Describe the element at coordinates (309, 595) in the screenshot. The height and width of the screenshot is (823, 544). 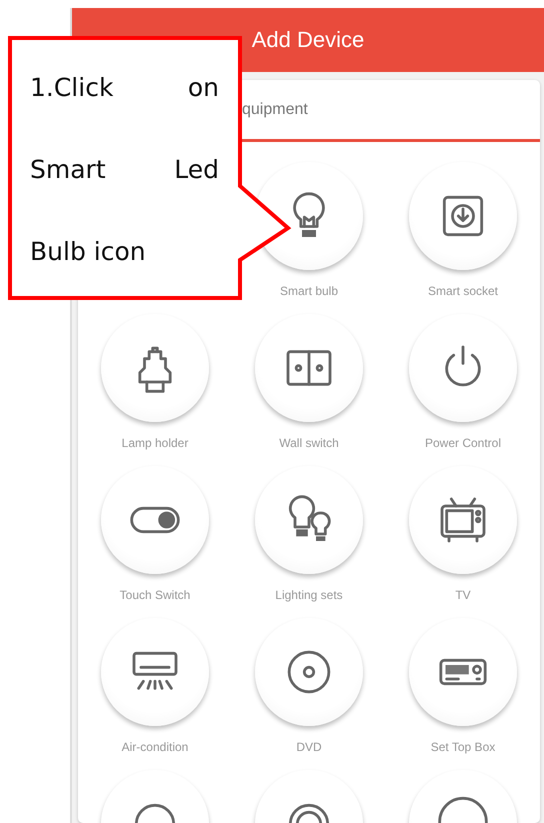
I see `device-label: Lighting sets` at that location.